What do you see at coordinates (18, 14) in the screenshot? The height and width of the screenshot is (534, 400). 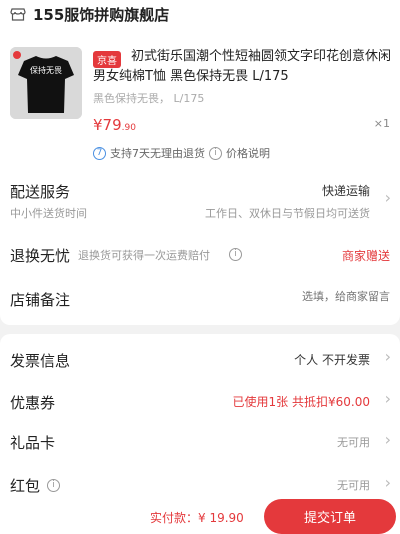 I see `store-icon` at bounding box center [18, 14].